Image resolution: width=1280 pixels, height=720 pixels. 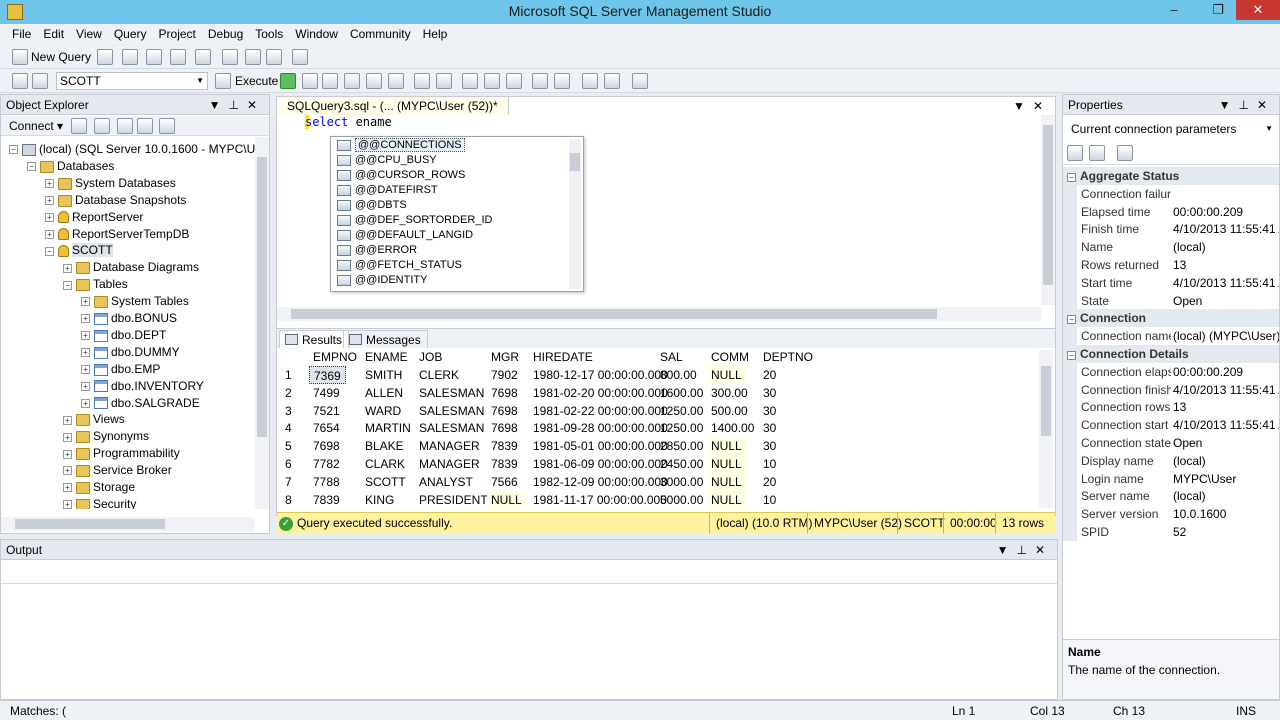 What do you see at coordinates (384, 446) in the screenshot?
I see `grid-cell: BLAKE` at bounding box center [384, 446].